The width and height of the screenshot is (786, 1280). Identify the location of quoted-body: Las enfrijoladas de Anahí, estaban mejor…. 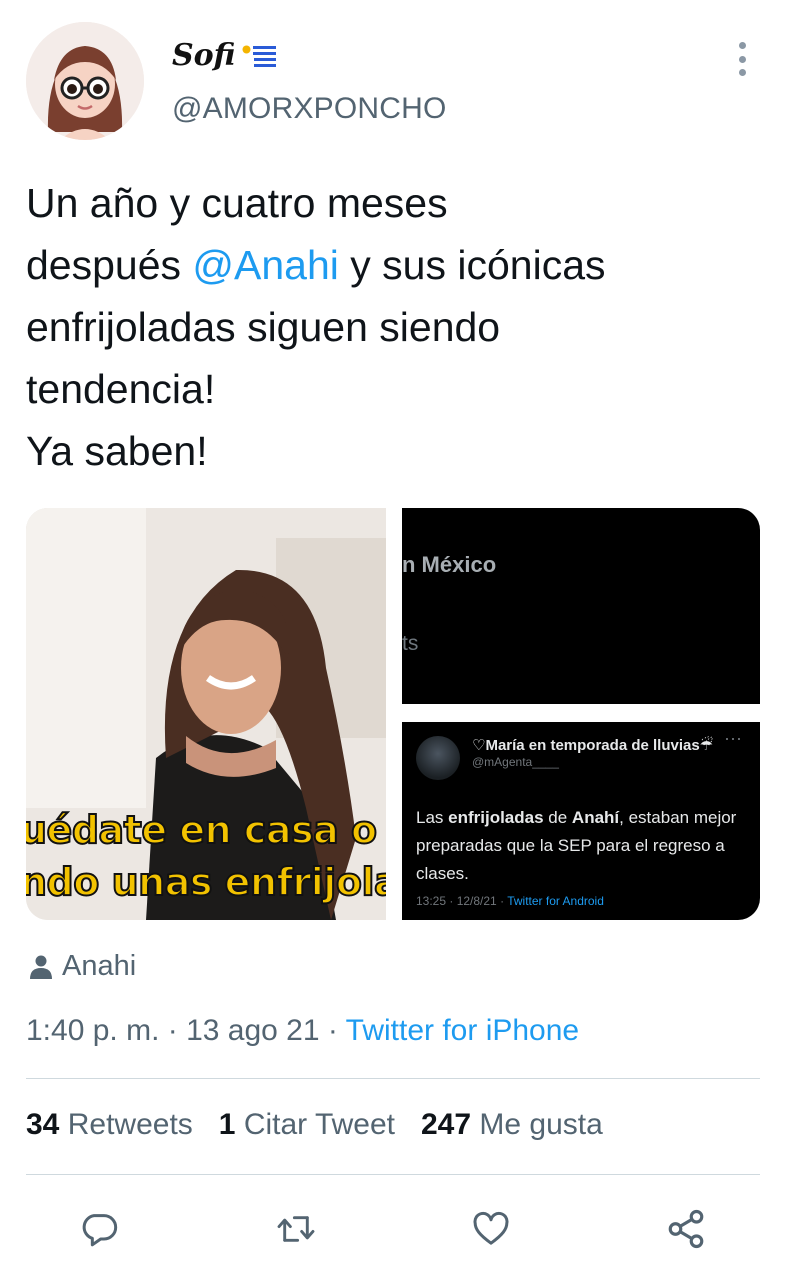
(576, 845).